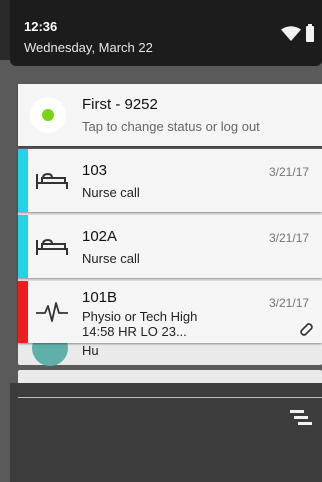  I want to click on notification-subtitle: Physio or Tech High, so click(140, 316).